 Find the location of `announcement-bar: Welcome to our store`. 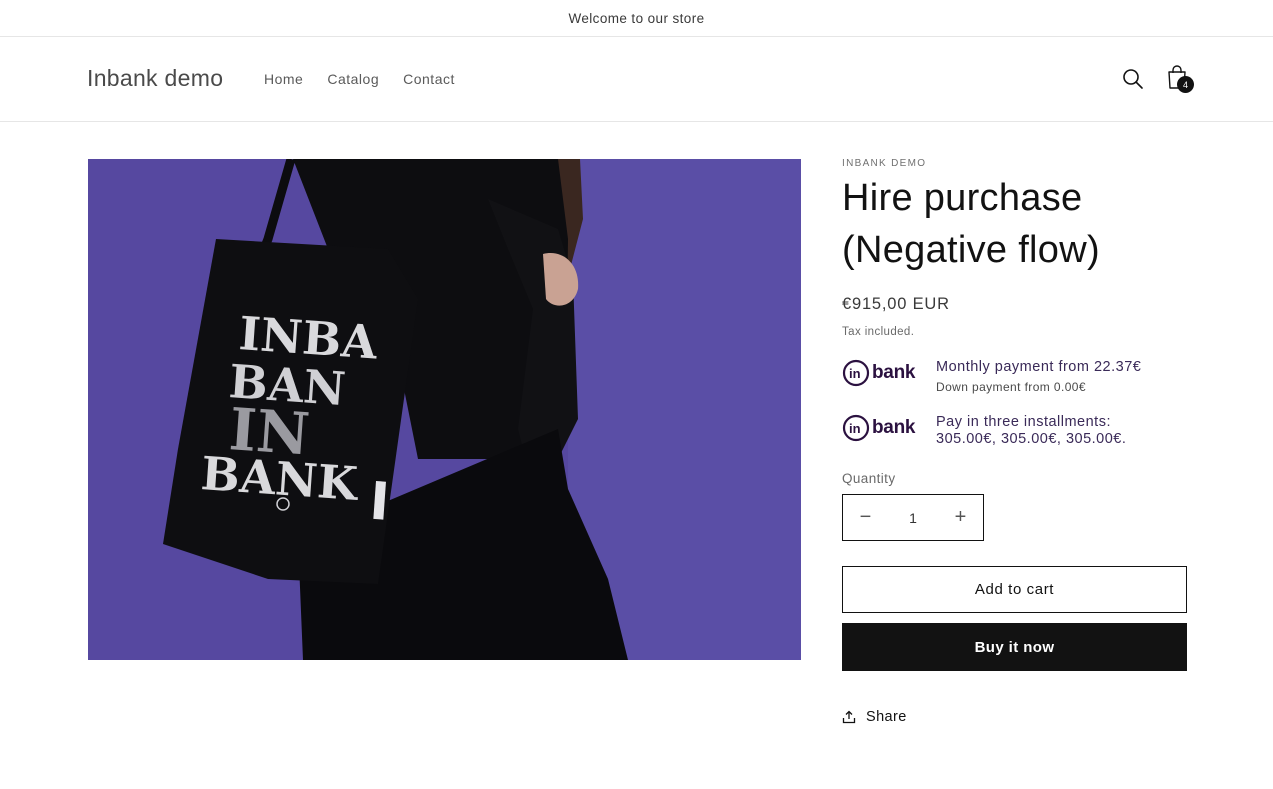

announcement-bar: Welcome to our store is located at coordinates (636, 18).